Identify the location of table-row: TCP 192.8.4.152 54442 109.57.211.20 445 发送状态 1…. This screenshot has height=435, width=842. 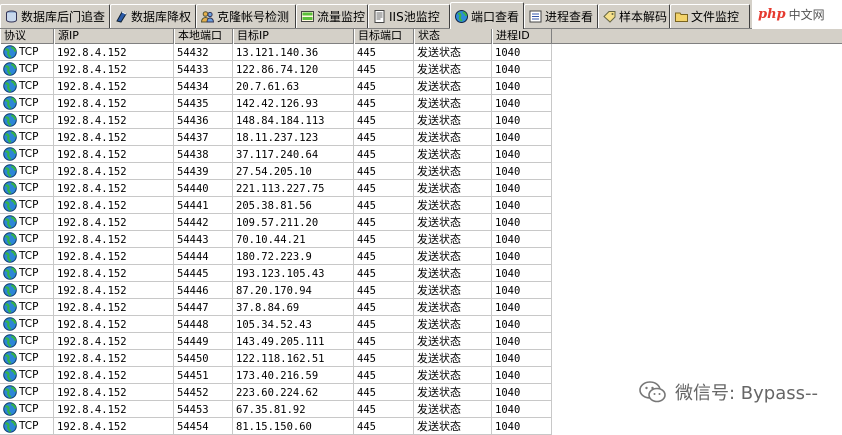
(421, 222).